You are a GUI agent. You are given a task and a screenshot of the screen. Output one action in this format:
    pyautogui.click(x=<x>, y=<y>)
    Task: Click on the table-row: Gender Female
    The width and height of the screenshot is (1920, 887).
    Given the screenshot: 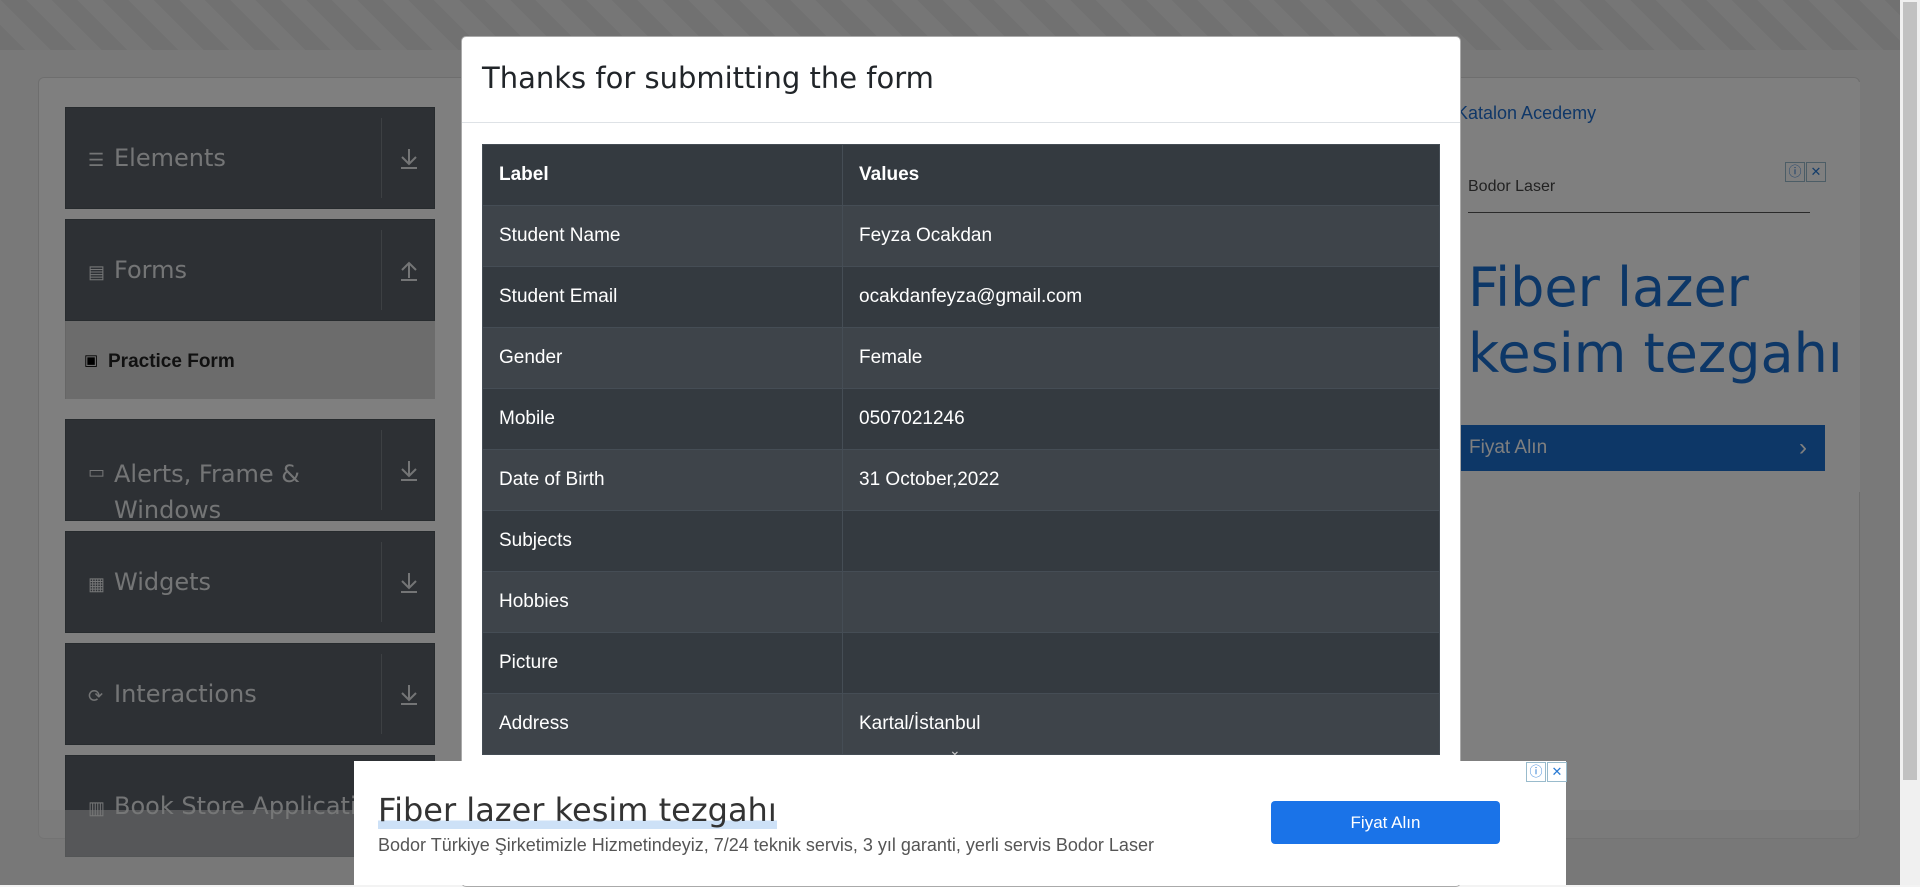 What is the action you would take?
    pyautogui.click(x=961, y=358)
    